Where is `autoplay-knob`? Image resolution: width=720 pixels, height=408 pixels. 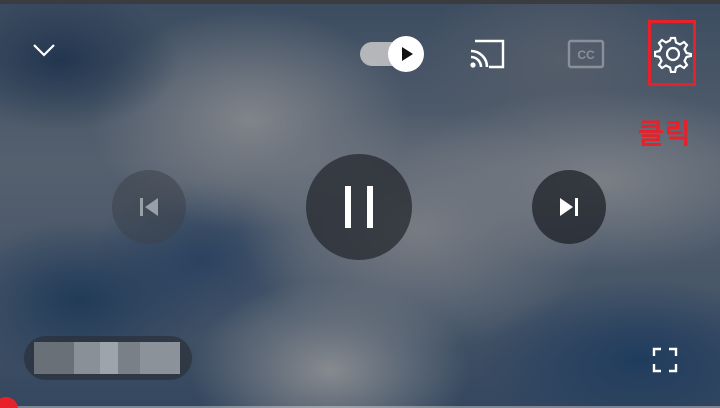
autoplay-knob is located at coordinates (406, 54).